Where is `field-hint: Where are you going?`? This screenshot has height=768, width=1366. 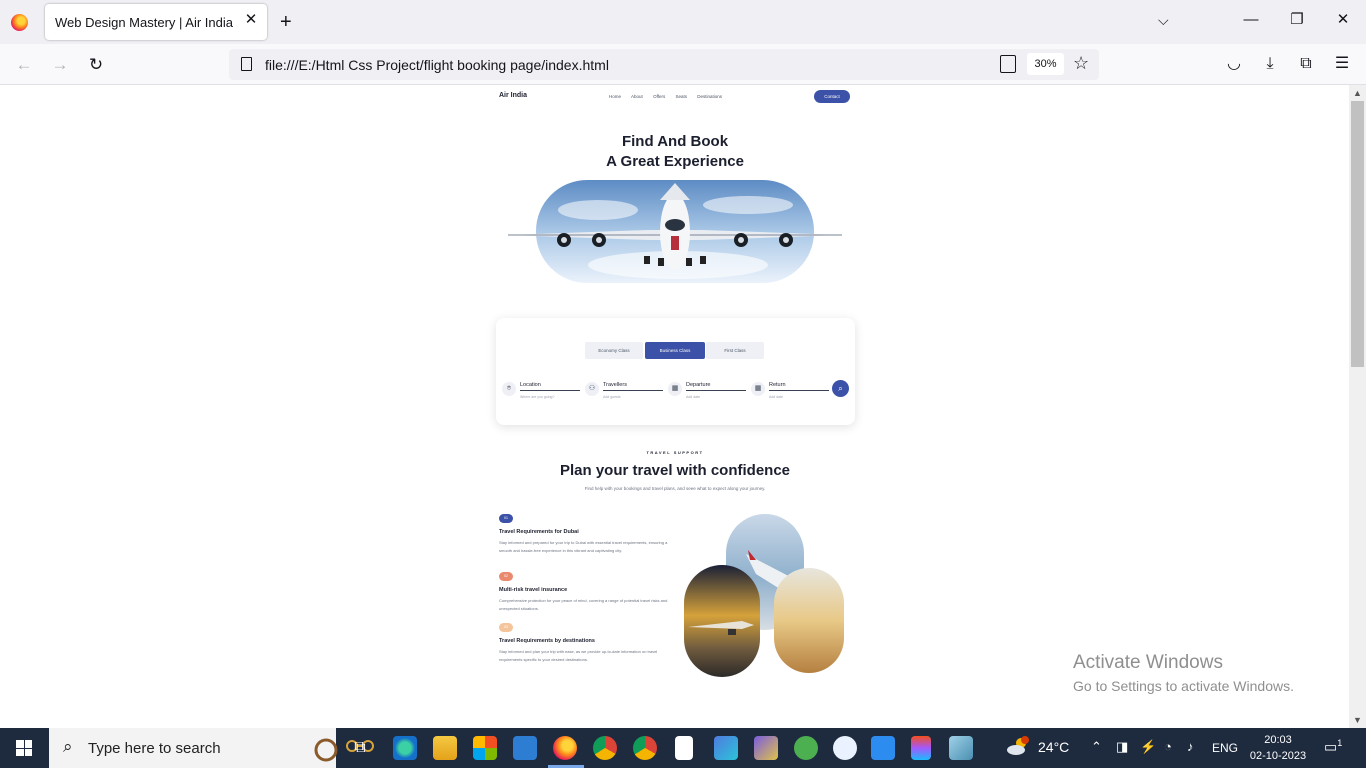 field-hint: Where are you going? is located at coordinates (537, 397).